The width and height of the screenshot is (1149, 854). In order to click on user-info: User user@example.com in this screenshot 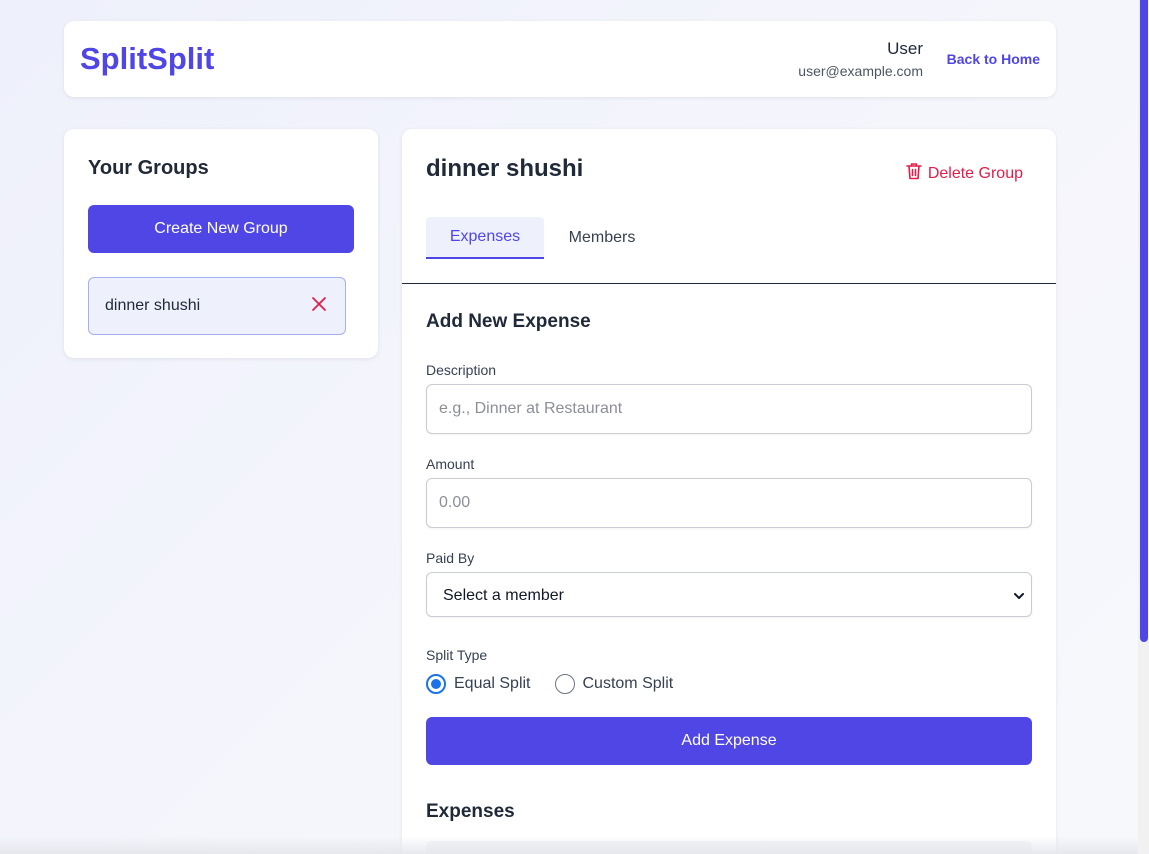, I will do `click(860, 60)`.